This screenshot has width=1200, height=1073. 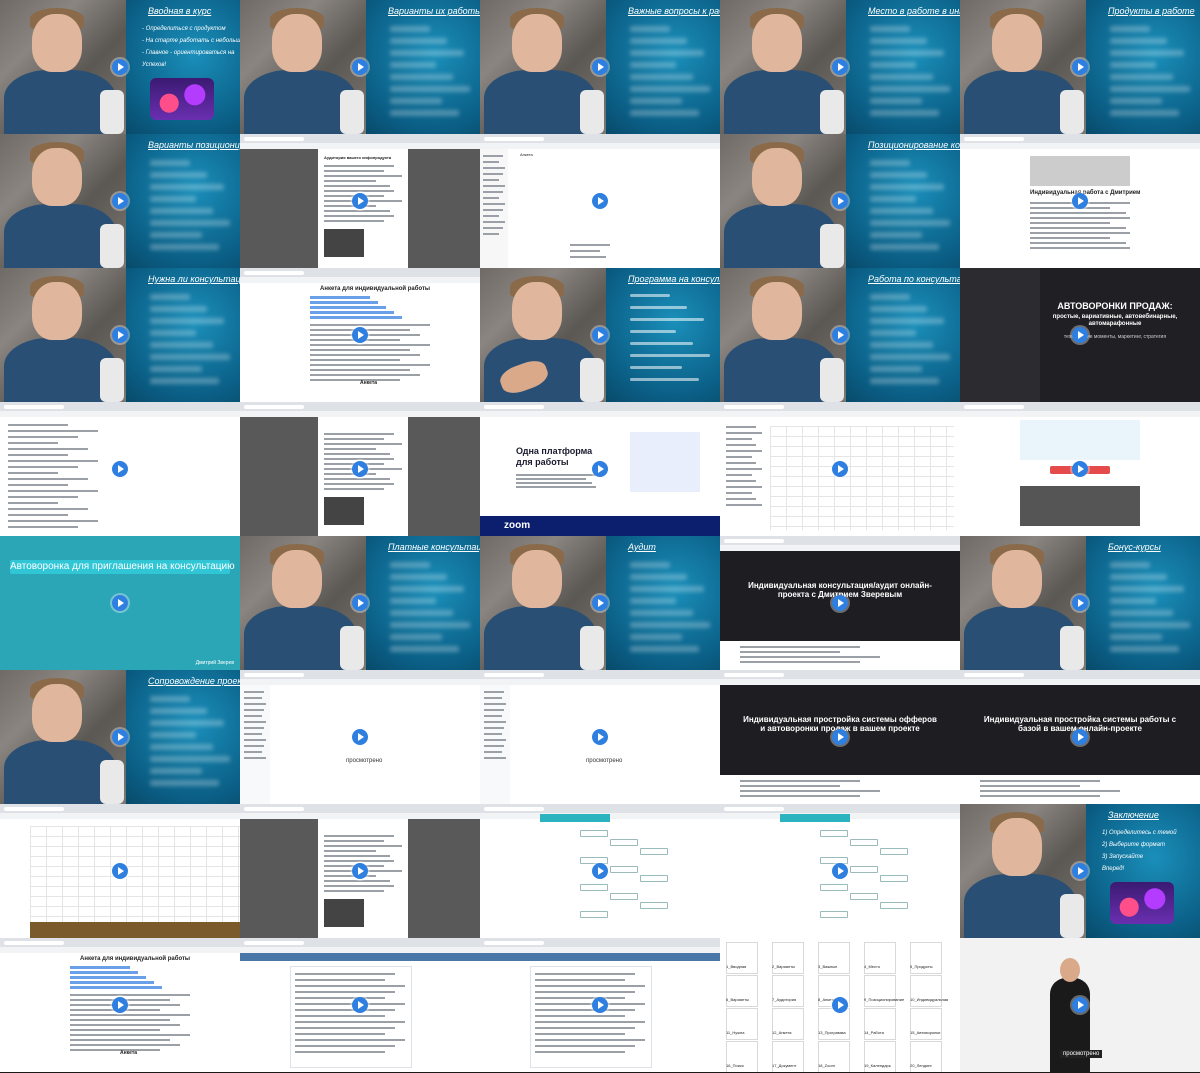 I want to click on video-tile: Одна платформа для работы zoom, so click(x=600, y=469).